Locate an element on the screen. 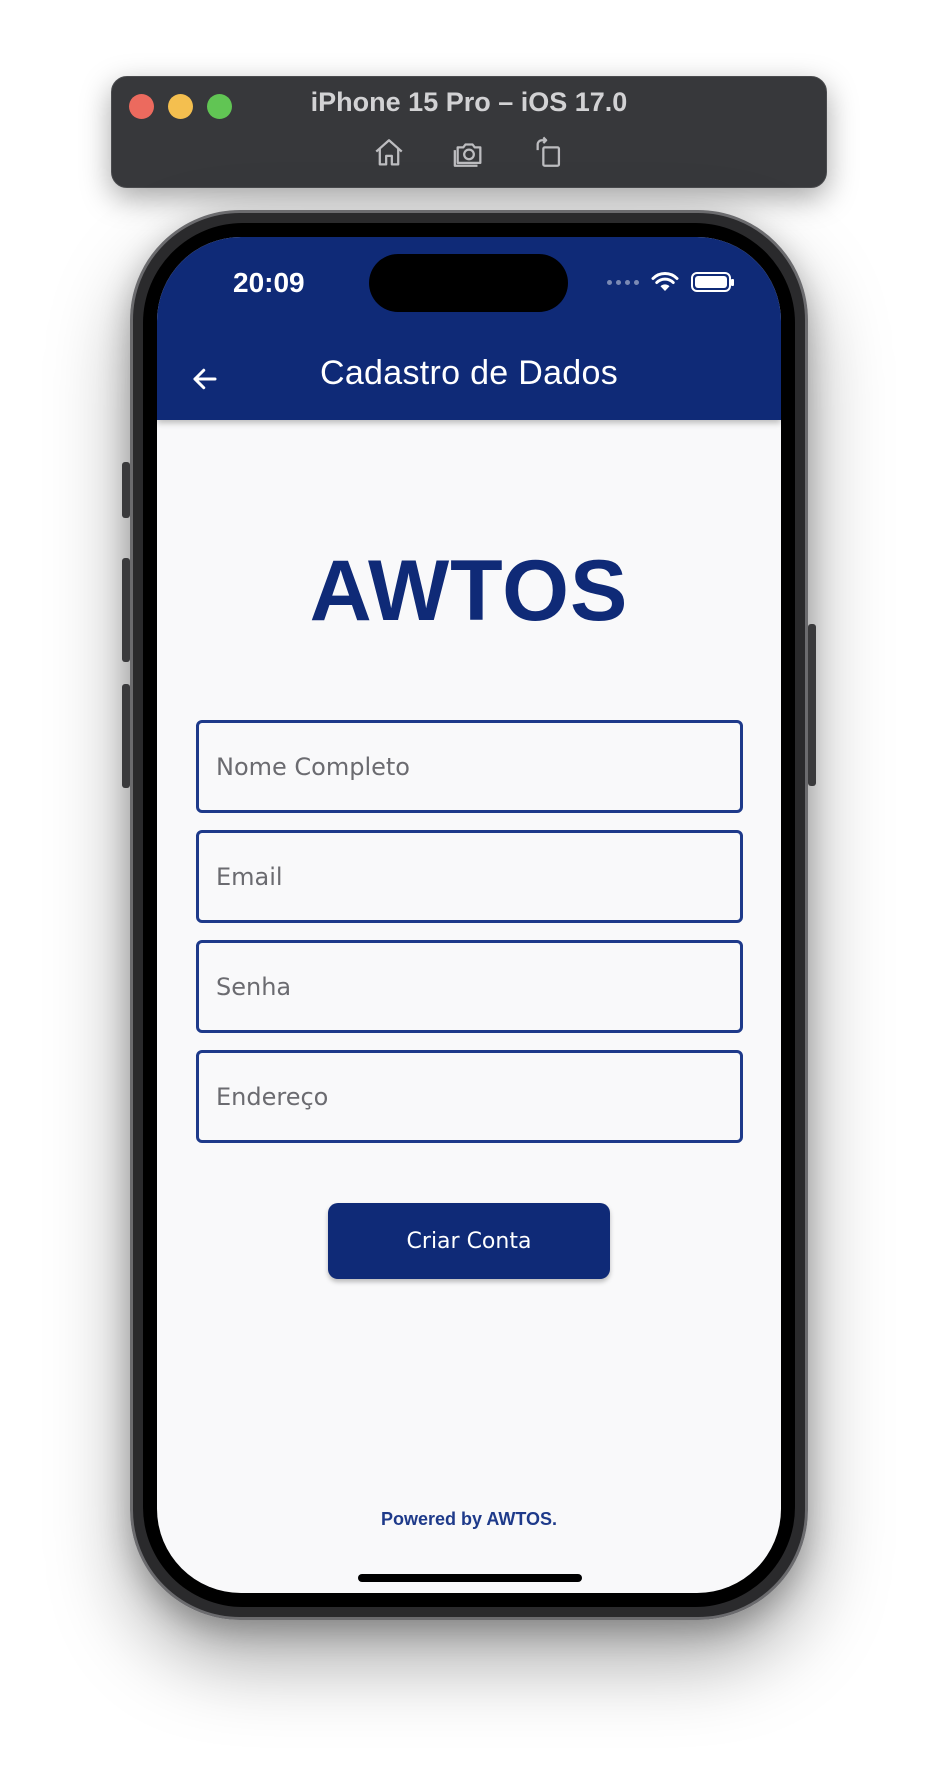  status-icons is located at coordinates (670, 282).